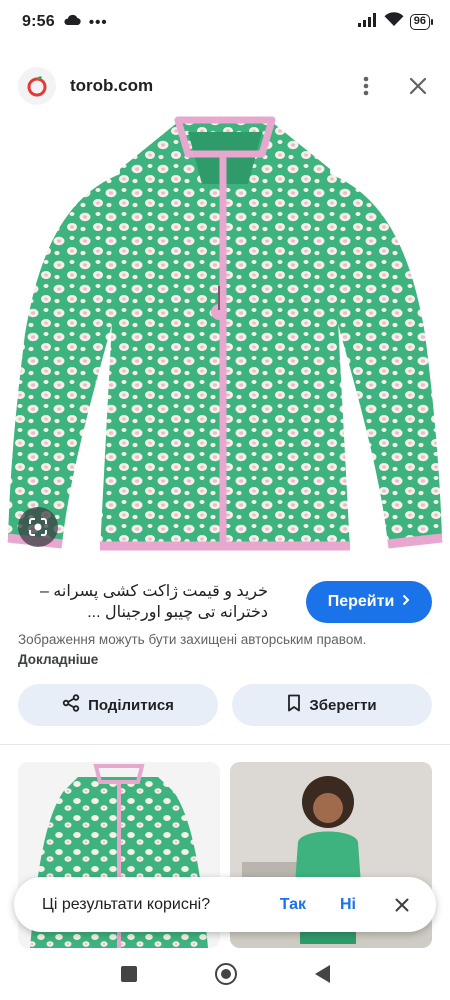  What do you see at coordinates (402, 905) in the screenshot?
I see `feedback-close-icon` at bounding box center [402, 905].